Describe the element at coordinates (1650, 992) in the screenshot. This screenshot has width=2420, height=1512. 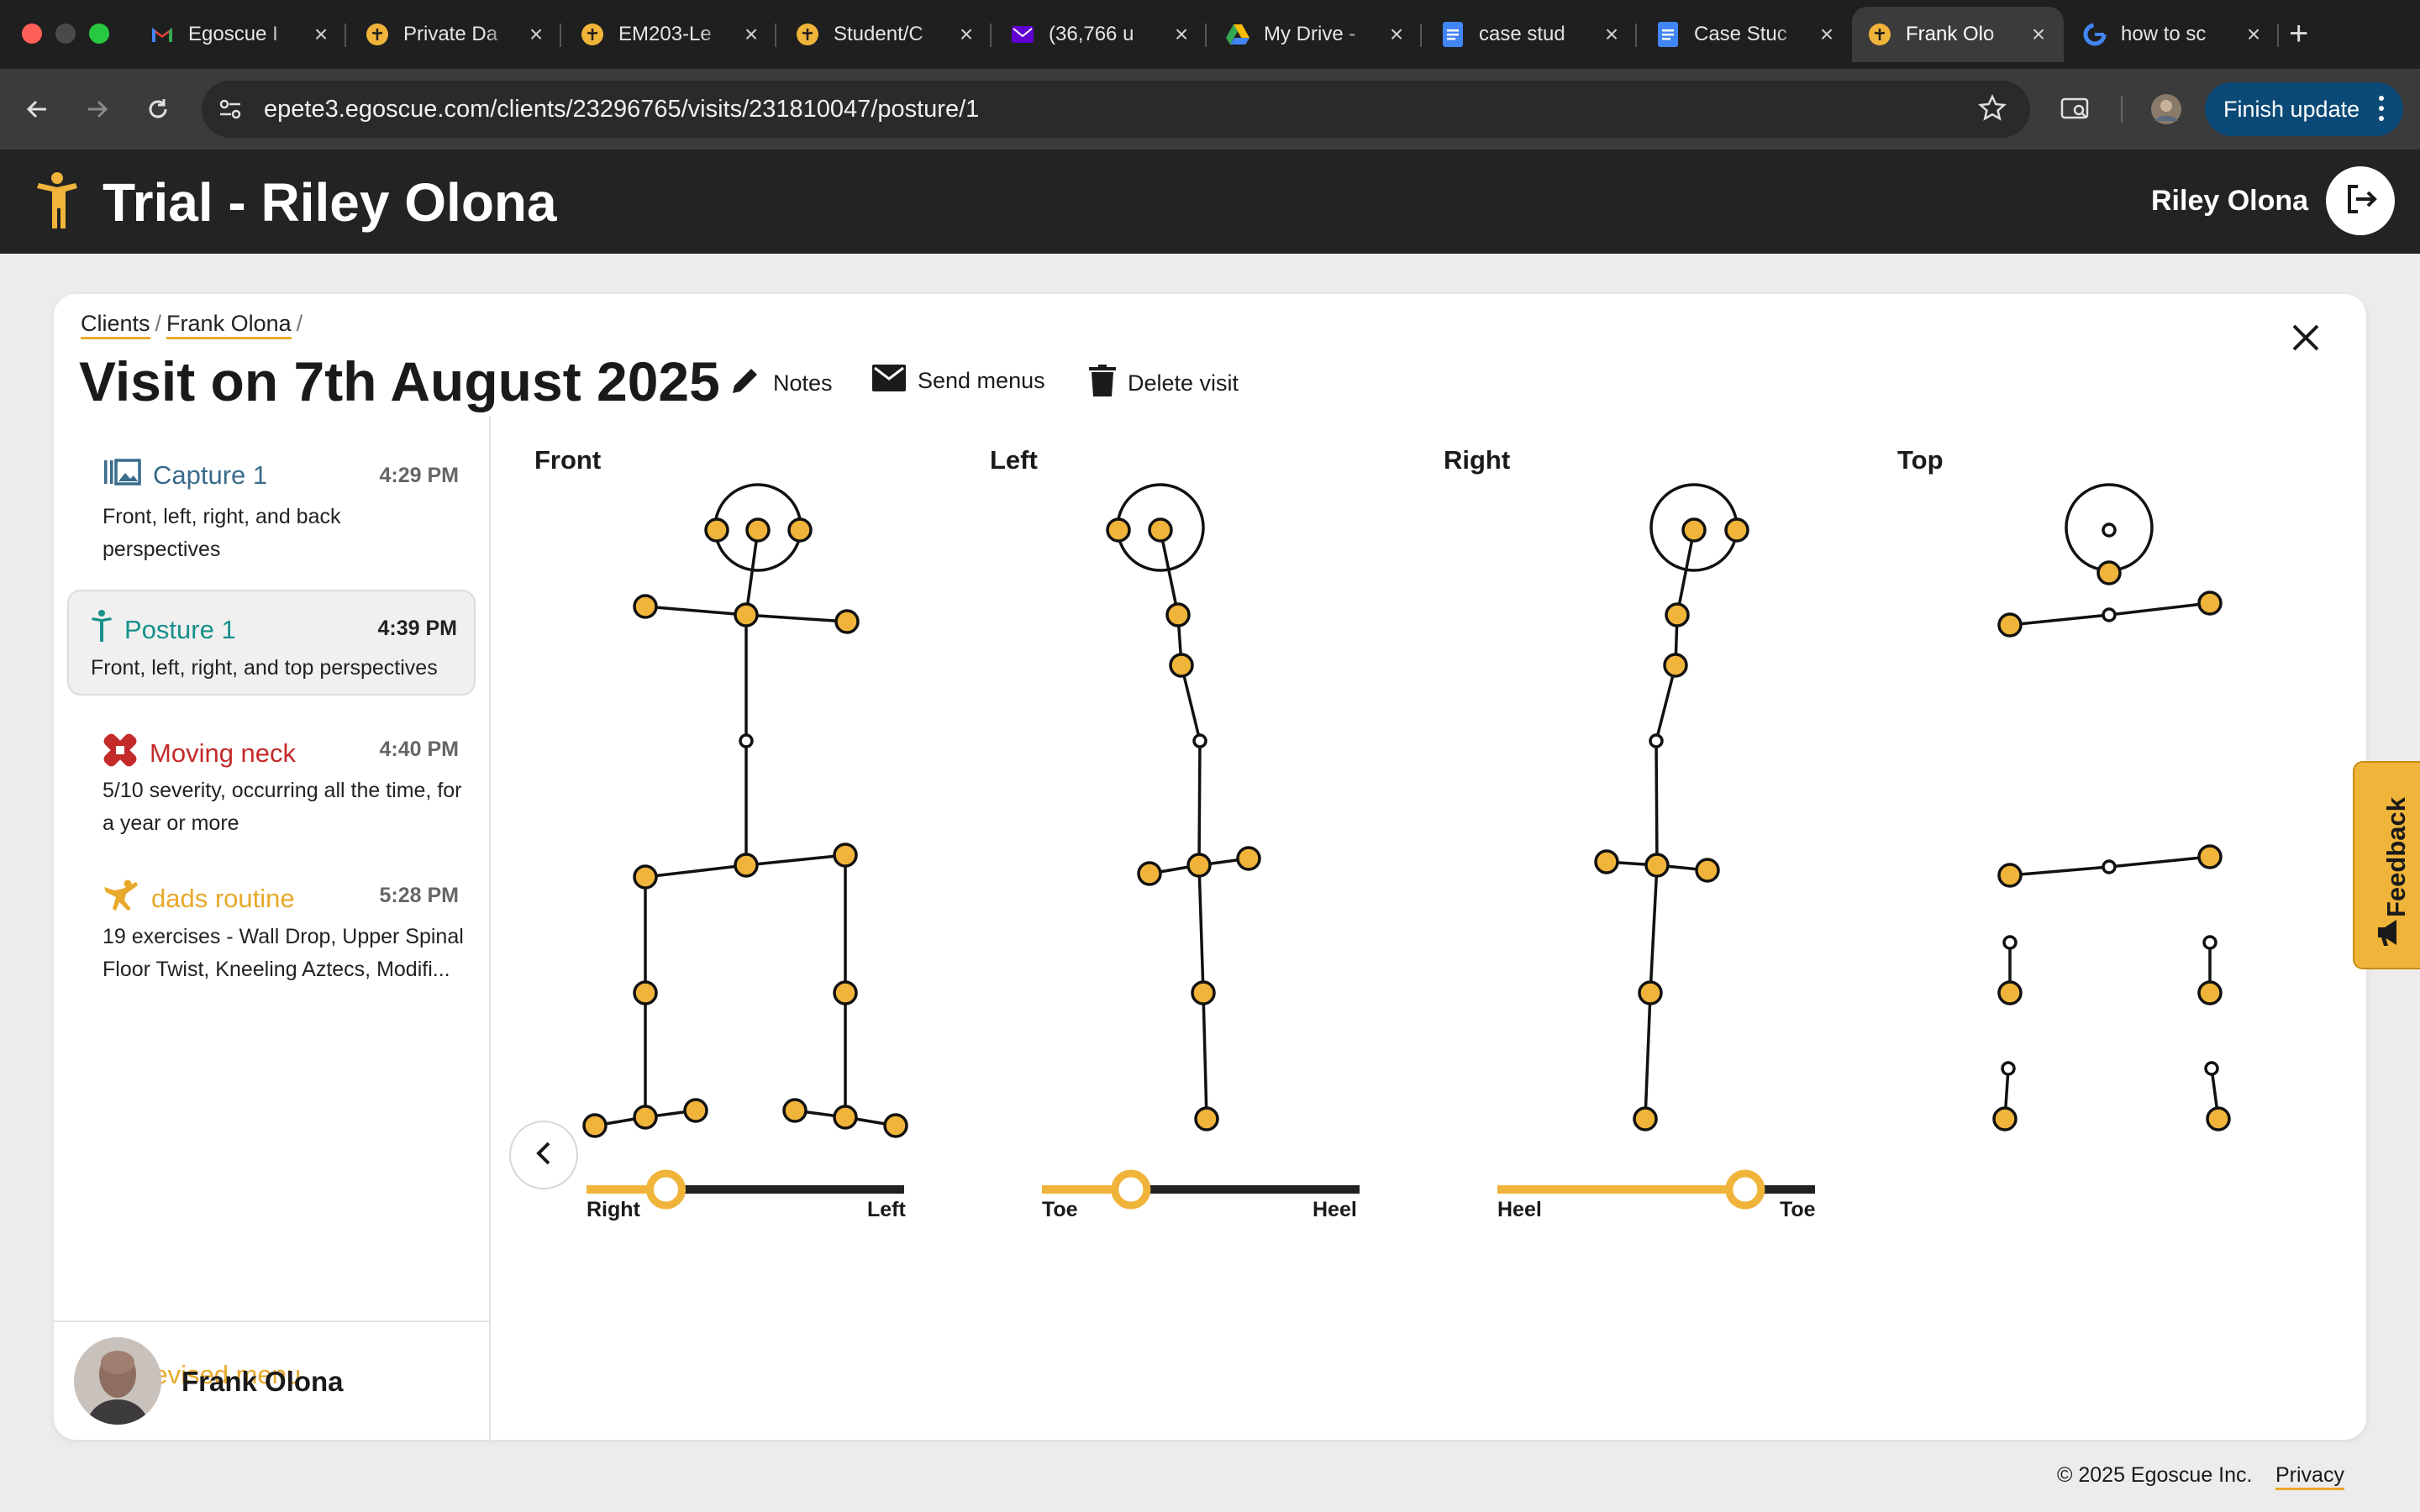
I see `right-joint-knee` at that location.